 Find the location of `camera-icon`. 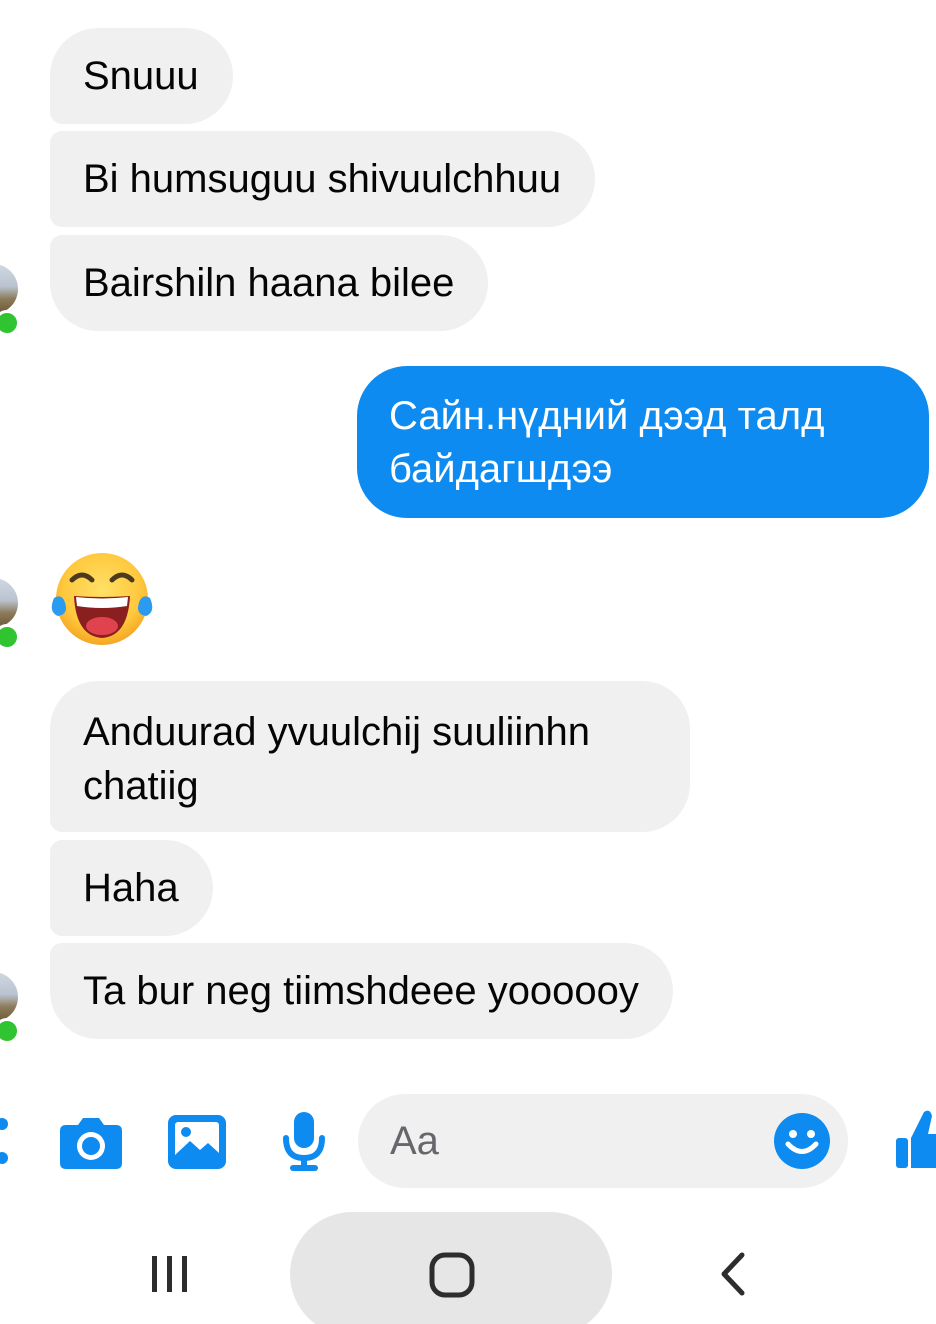

camera-icon is located at coordinates (91, 1143).